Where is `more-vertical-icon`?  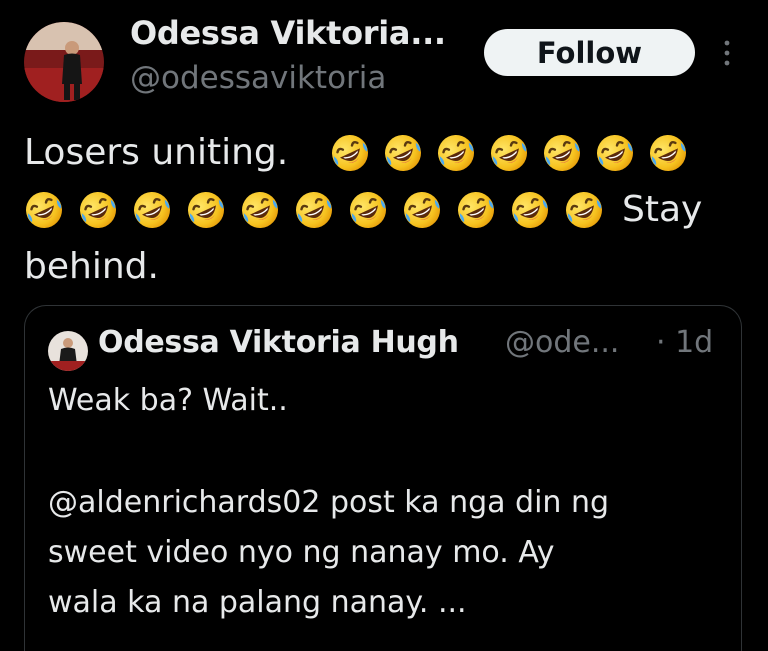 more-vertical-icon is located at coordinates (727, 53).